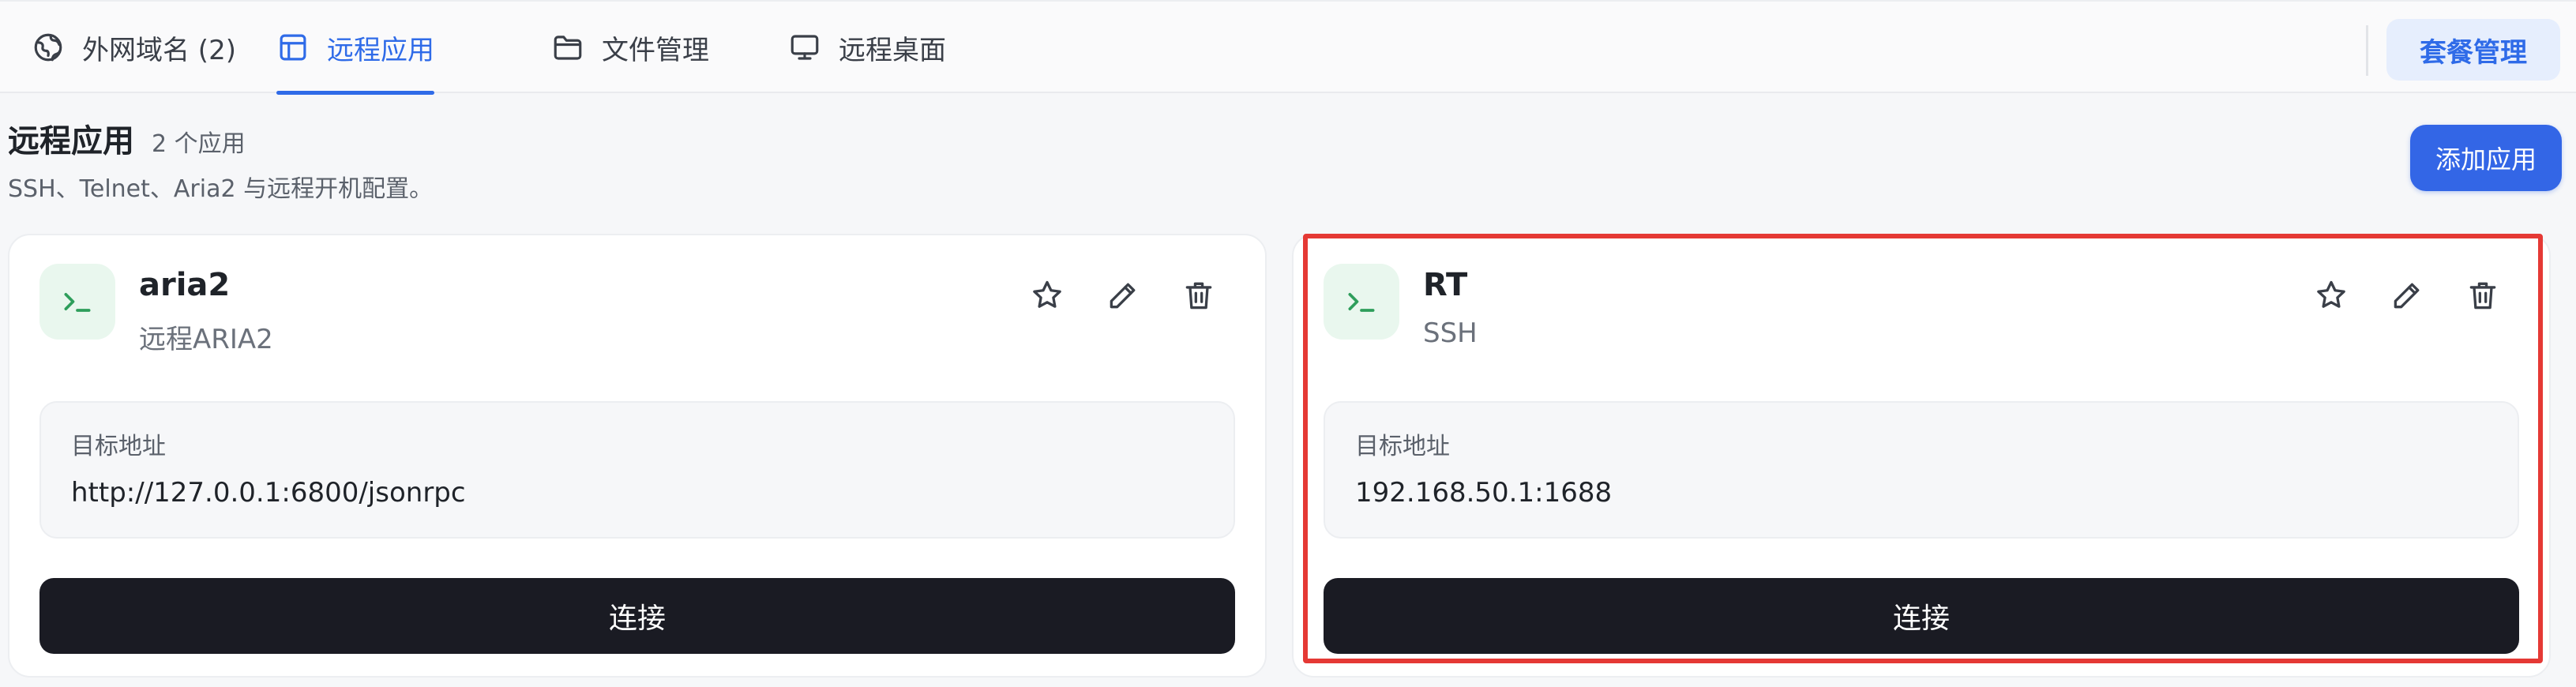  Describe the element at coordinates (380, 50) in the screenshot. I see `tab-label: 远程应用` at that location.